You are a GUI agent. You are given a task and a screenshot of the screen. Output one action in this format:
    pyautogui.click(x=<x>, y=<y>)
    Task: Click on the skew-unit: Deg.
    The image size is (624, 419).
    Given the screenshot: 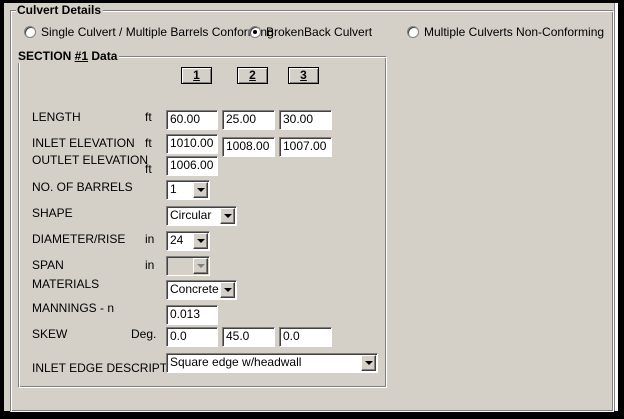 What is the action you would take?
    pyautogui.click(x=144, y=334)
    